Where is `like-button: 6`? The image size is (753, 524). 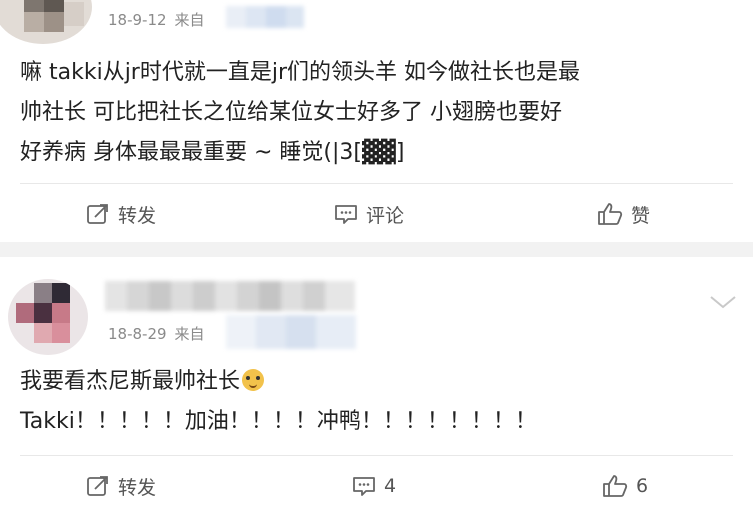
like-button: 6 is located at coordinates (625, 486).